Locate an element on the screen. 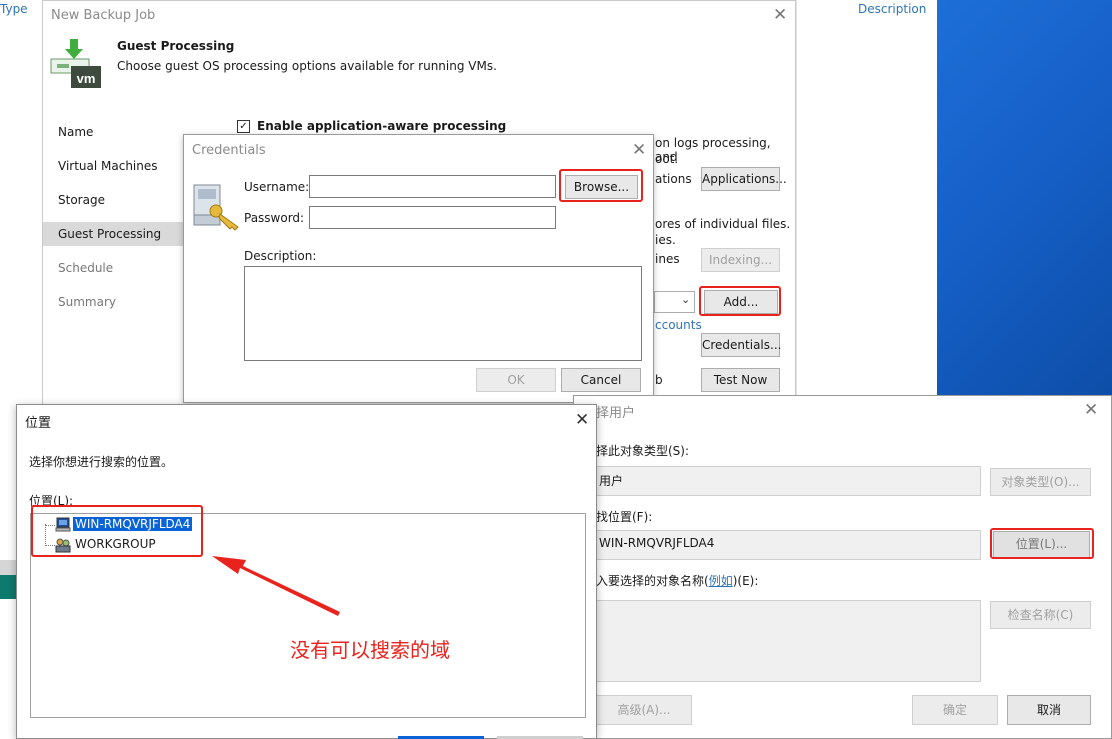 The image size is (1112, 739). annotation-text: 没有可以搜索的域 is located at coordinates (370, 650).